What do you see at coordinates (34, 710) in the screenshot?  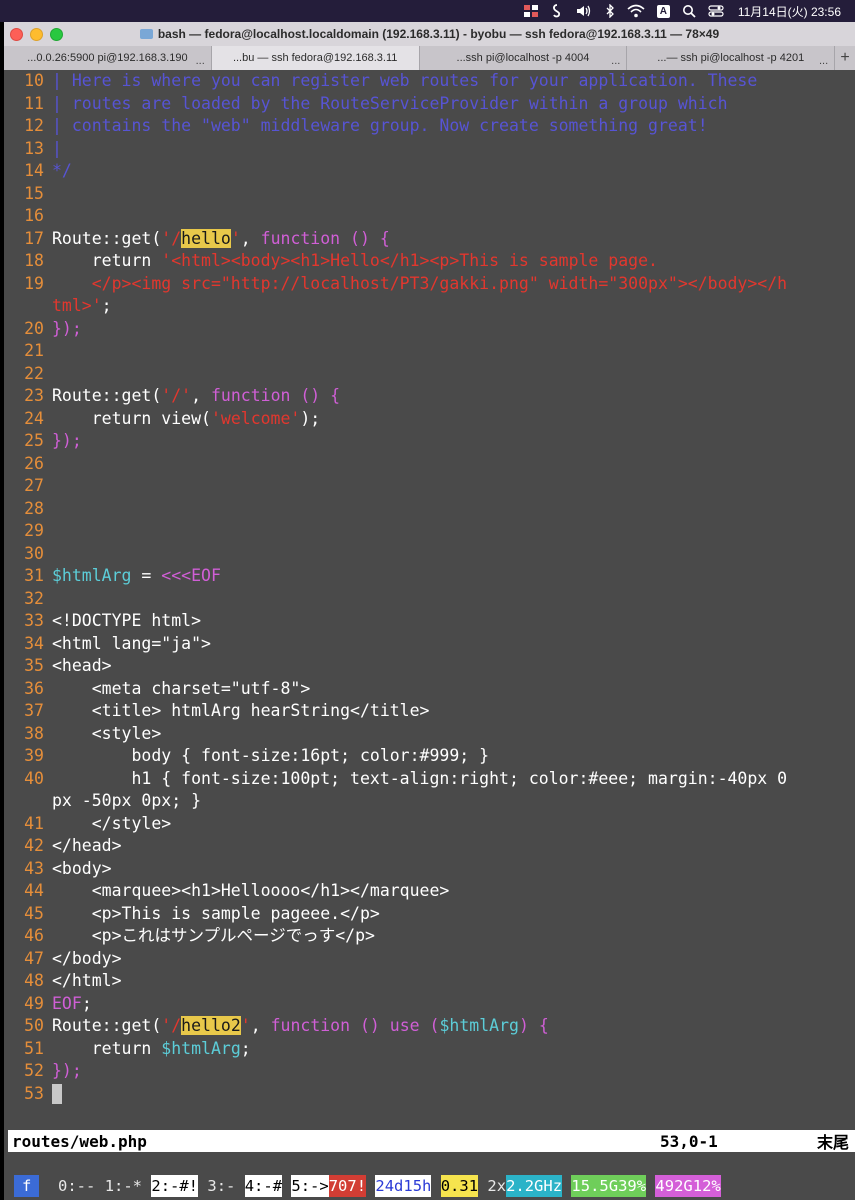 I see `line-number: 37` at bounding box center [34, 710].